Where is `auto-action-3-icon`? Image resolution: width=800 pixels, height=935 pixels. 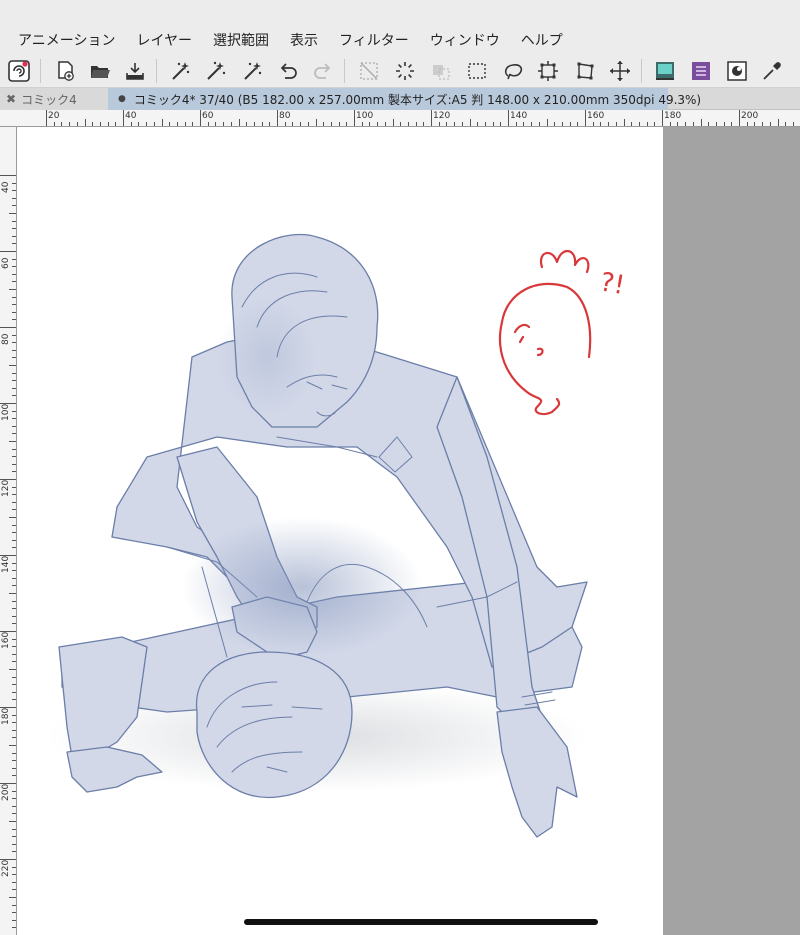 auto-action-3-icon is located at coordinates (253, 71).